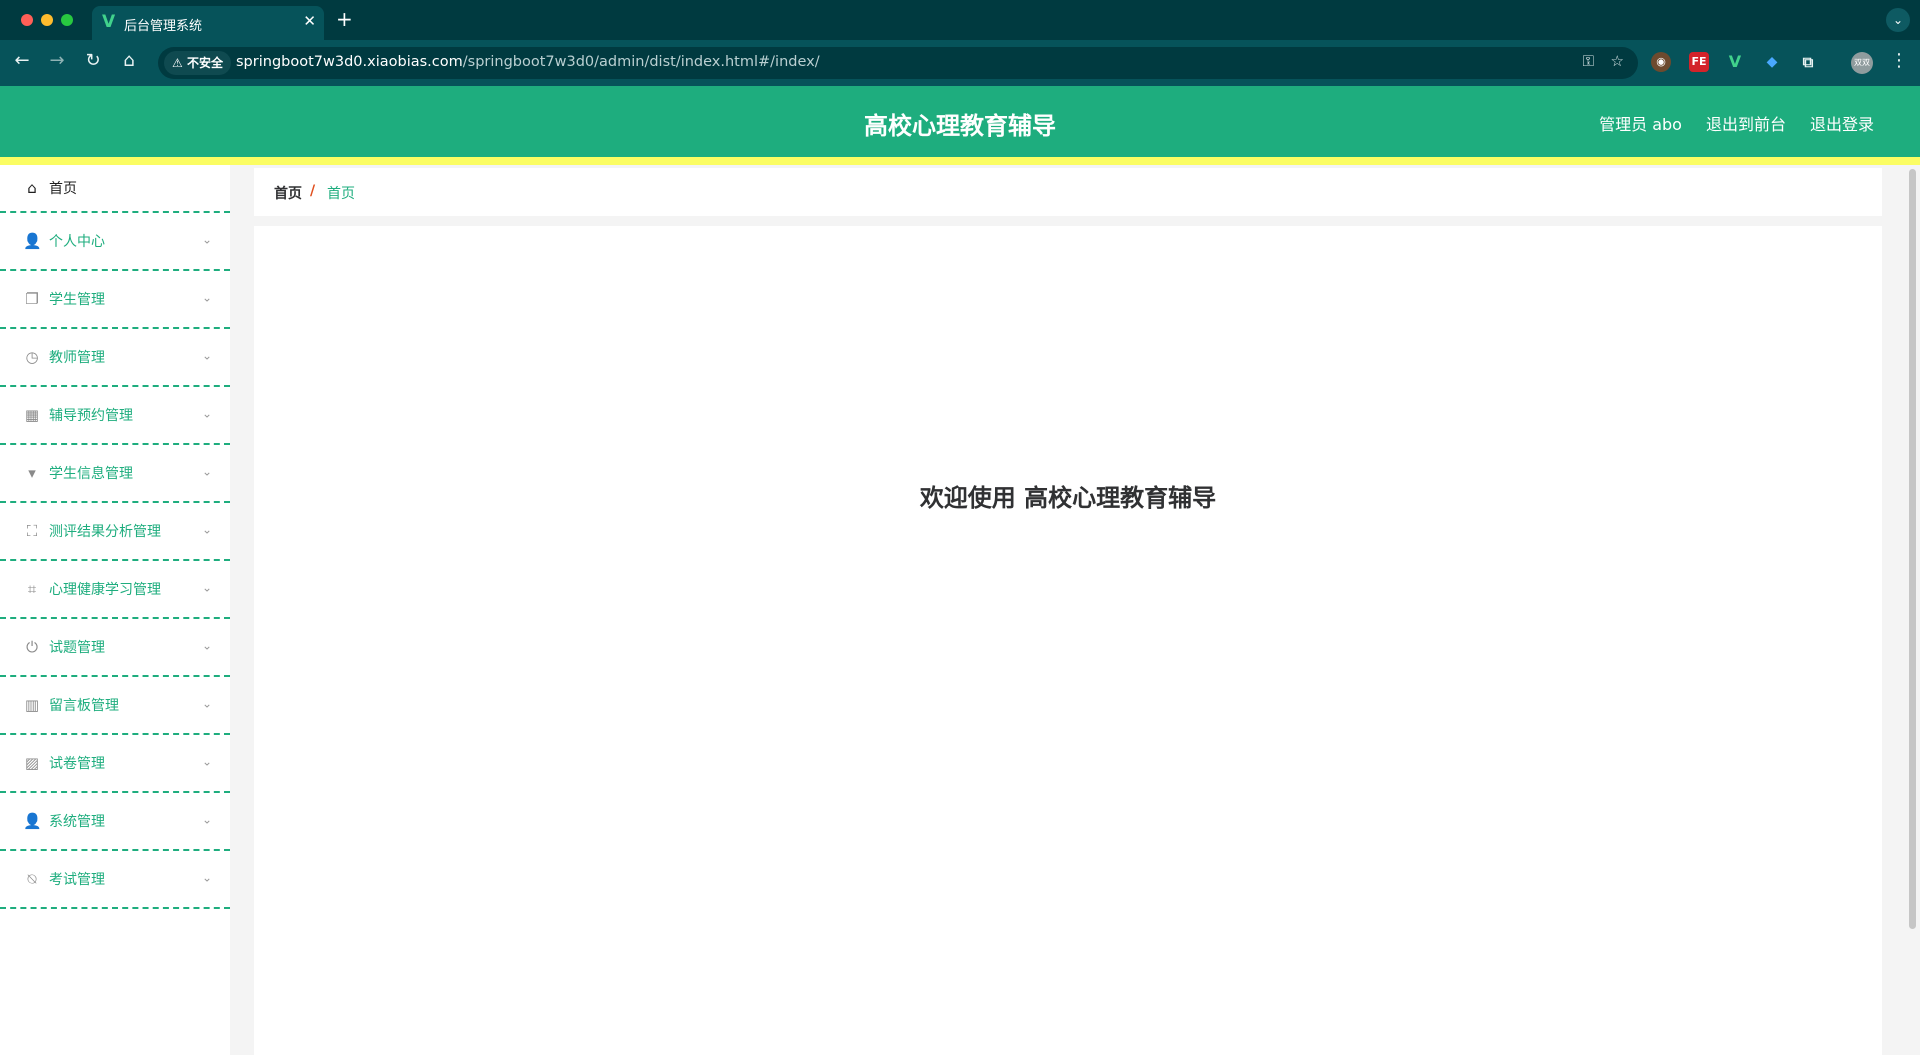  I want to click on header-links: 管理员 abo 退出到前台 退出登录, so click(1736, 123).